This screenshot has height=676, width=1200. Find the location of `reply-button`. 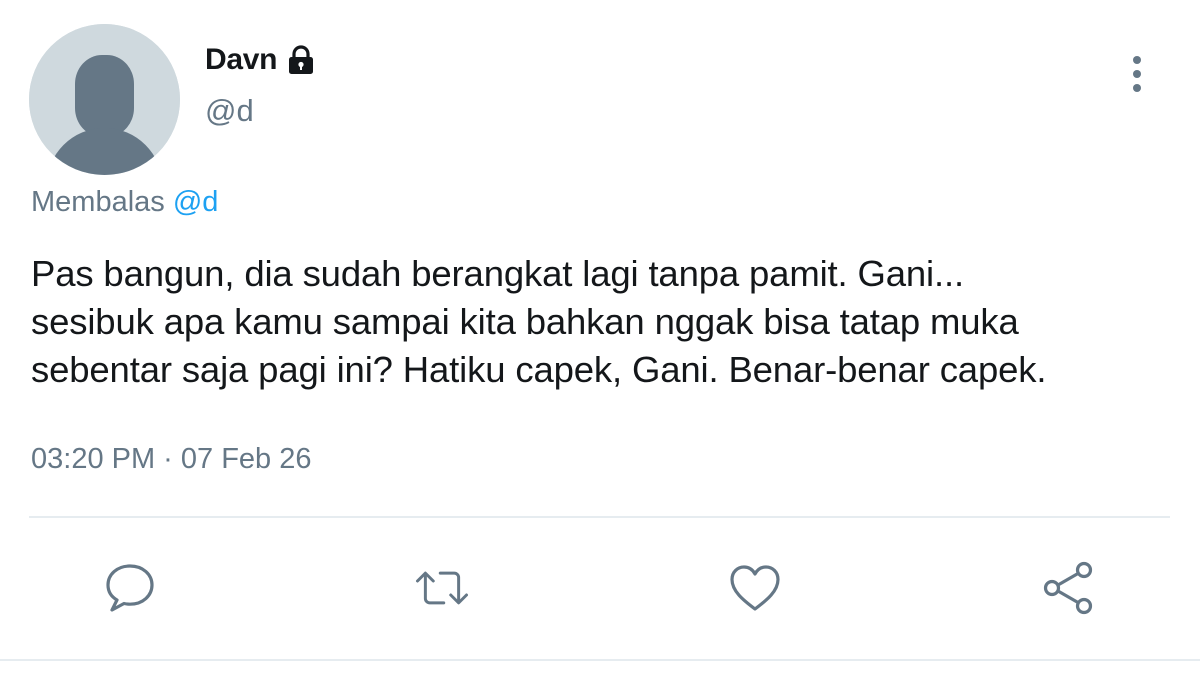

reply-button is located at coordinates (130, 588).